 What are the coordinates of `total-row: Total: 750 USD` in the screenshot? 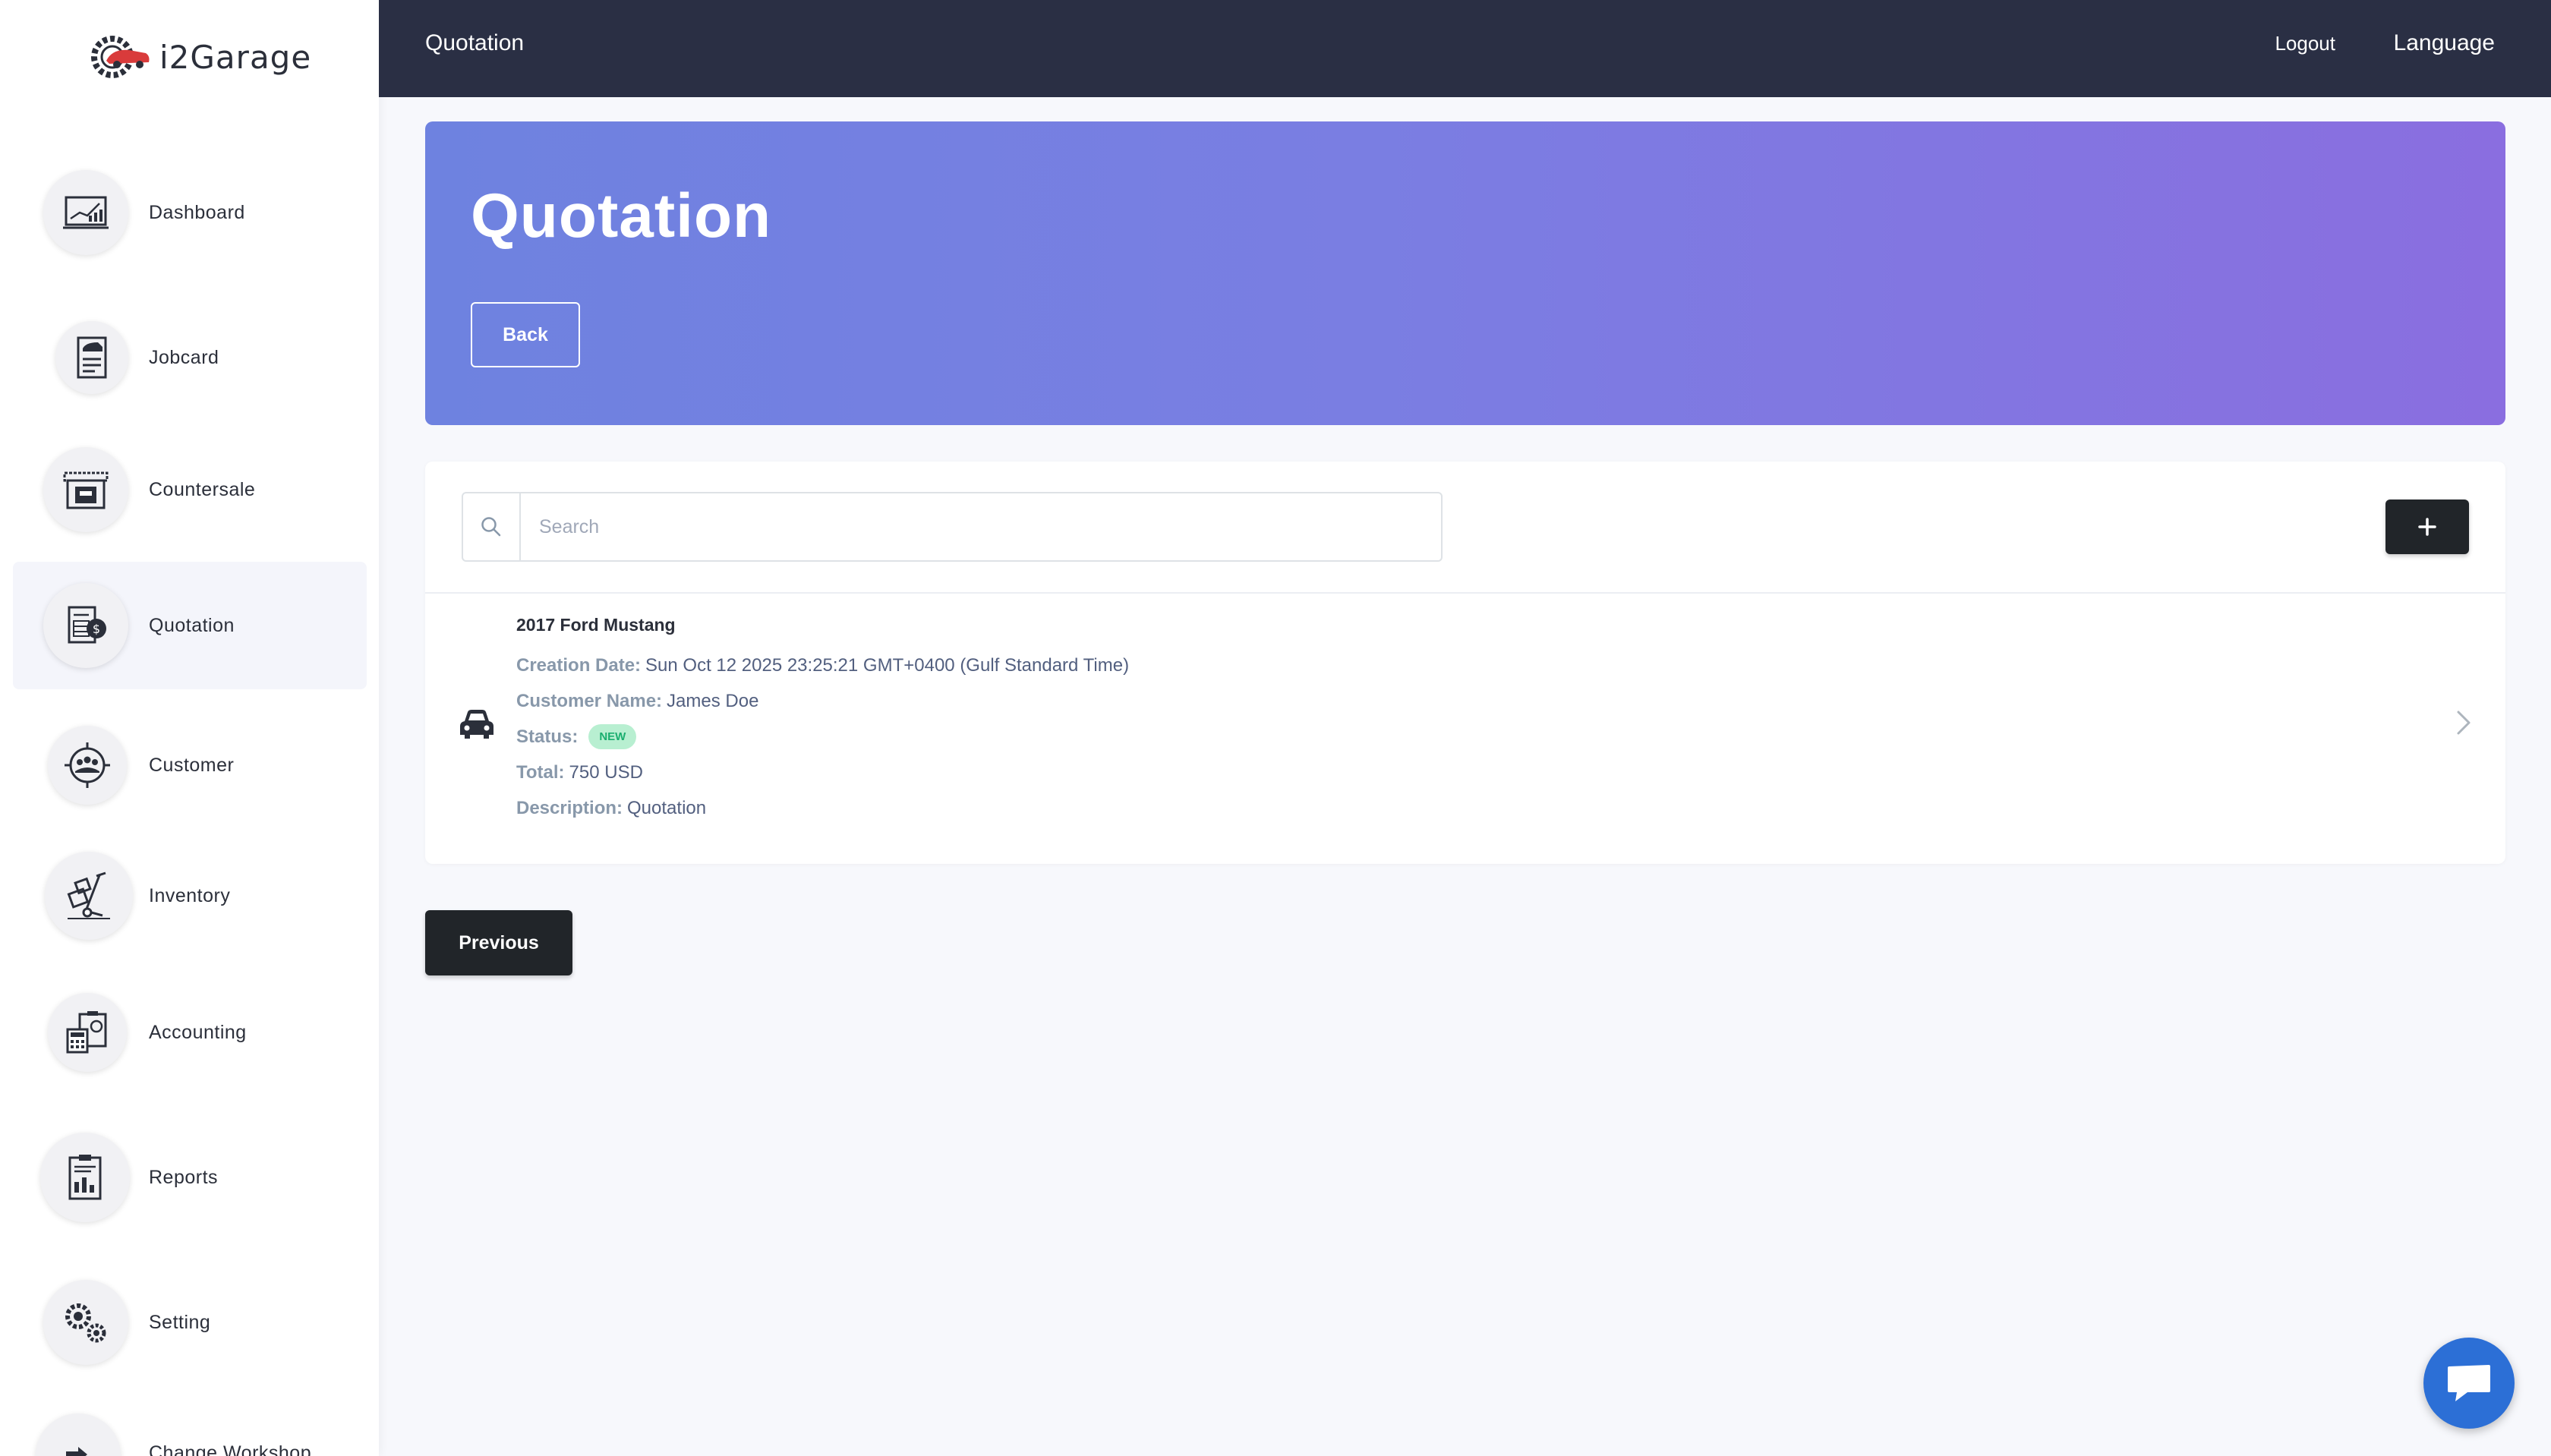 It's located at (822, 772).